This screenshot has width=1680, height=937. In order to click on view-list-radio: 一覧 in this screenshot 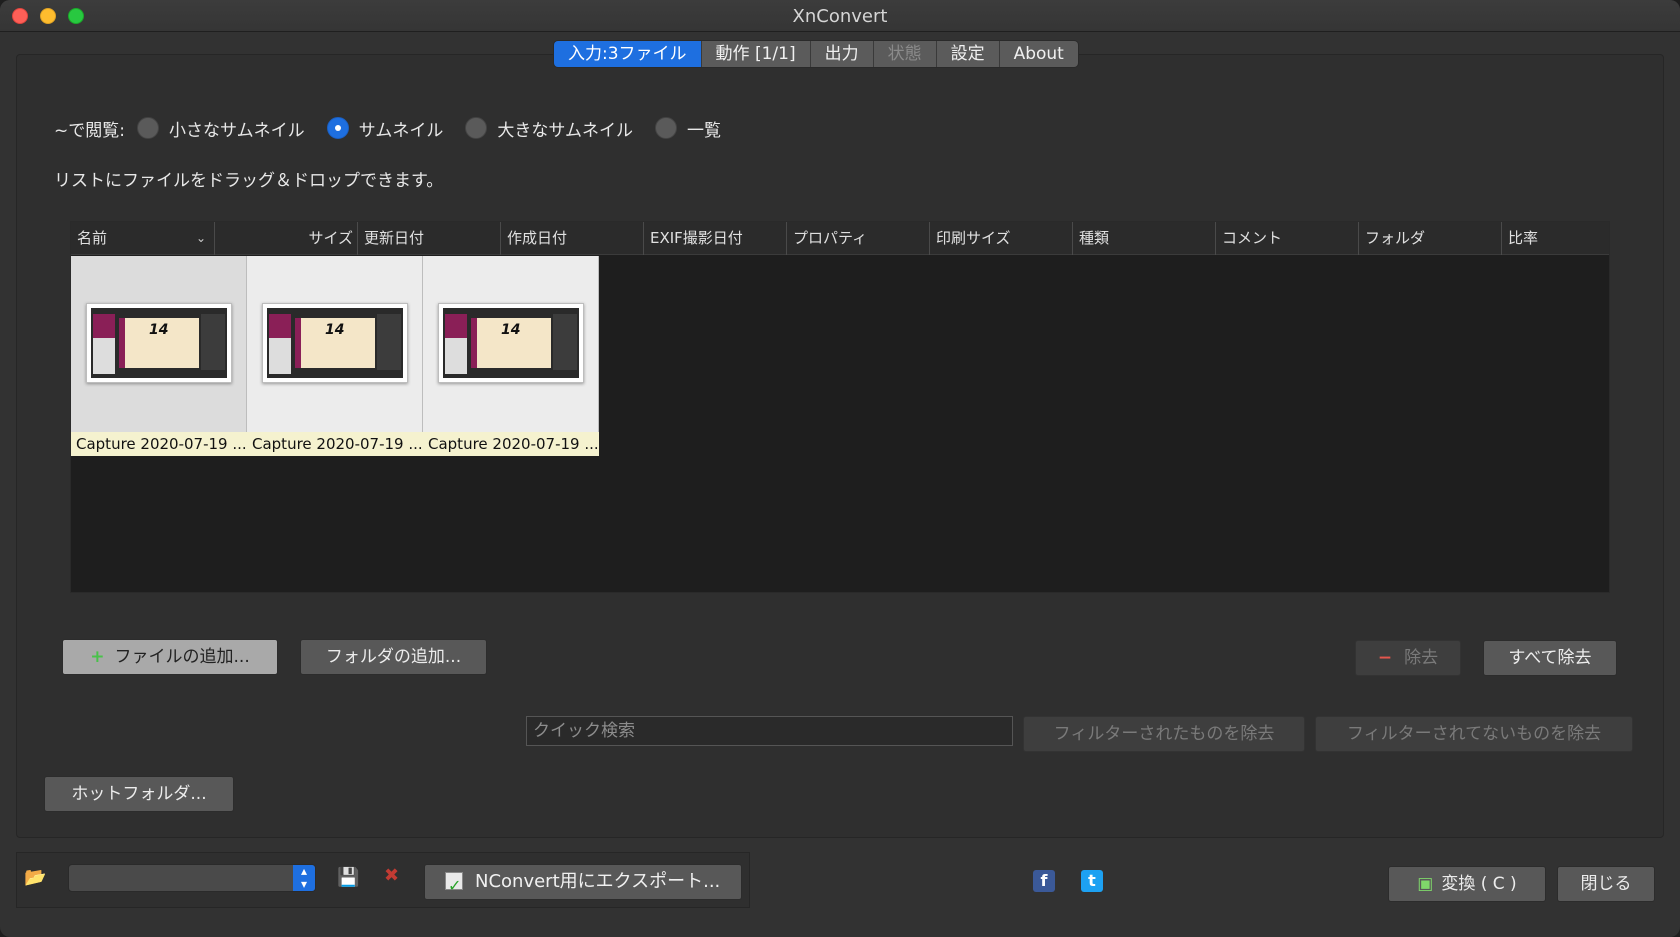, I will do `click(688, 128)`.